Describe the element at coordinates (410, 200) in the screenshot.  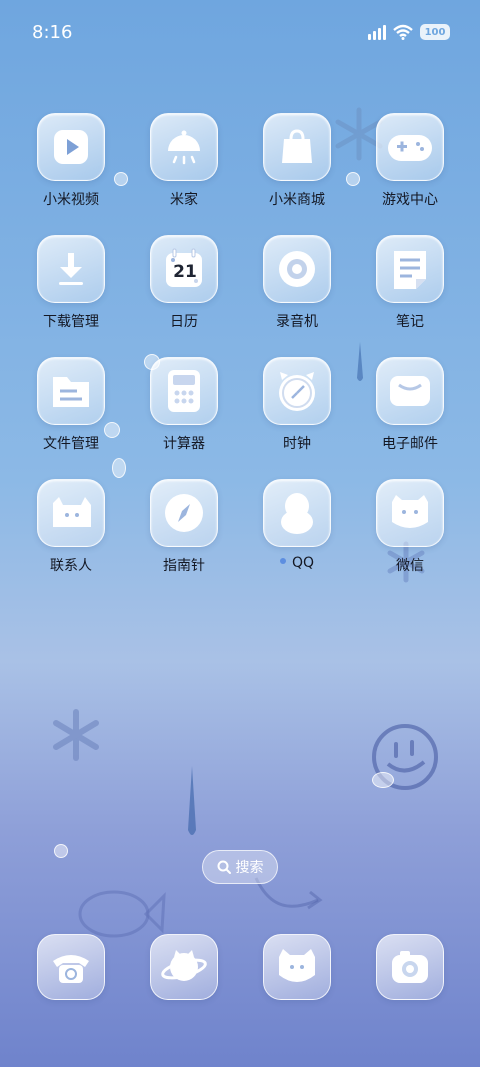
I see `app-label: 游戏中心` at that location.